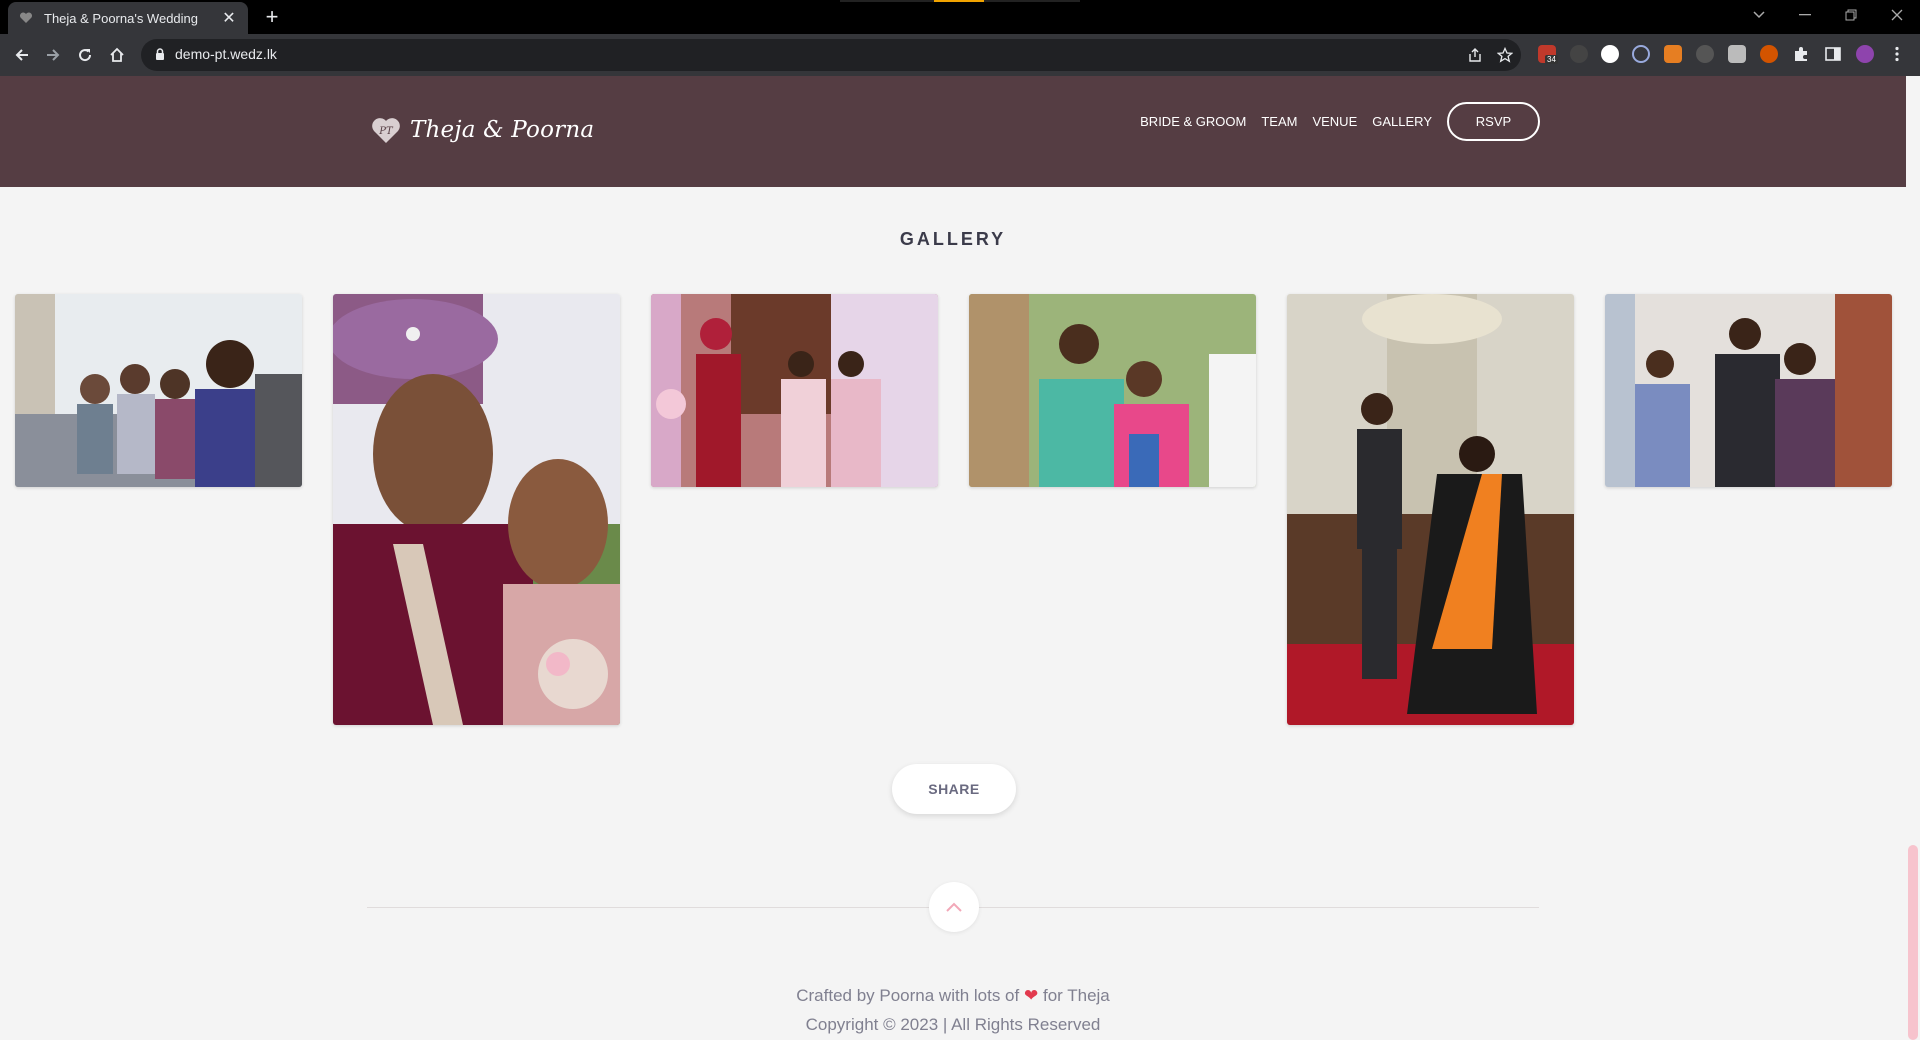 The image size is (1920, 1040). What do you see at coordinates (1833, 54) in the screenshot?
I see `sidepanel-icon` at bounding box center [1833, 54].